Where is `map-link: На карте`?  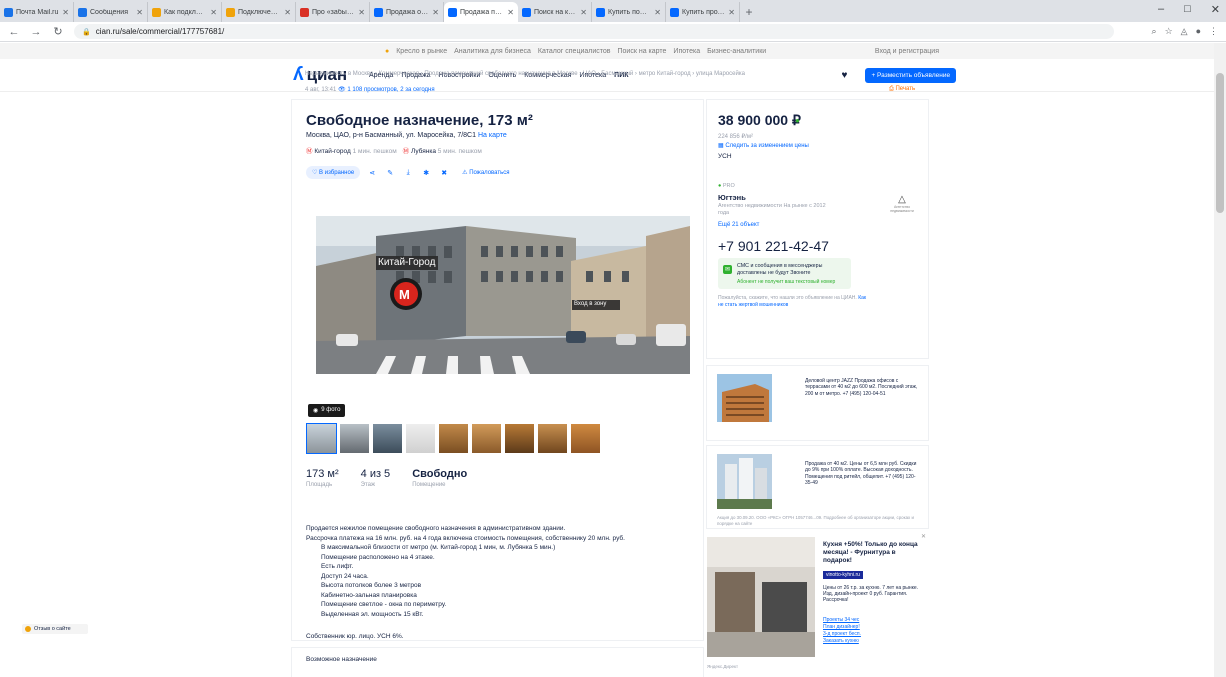
map-link: На карте is located at coordinates (492, 135).